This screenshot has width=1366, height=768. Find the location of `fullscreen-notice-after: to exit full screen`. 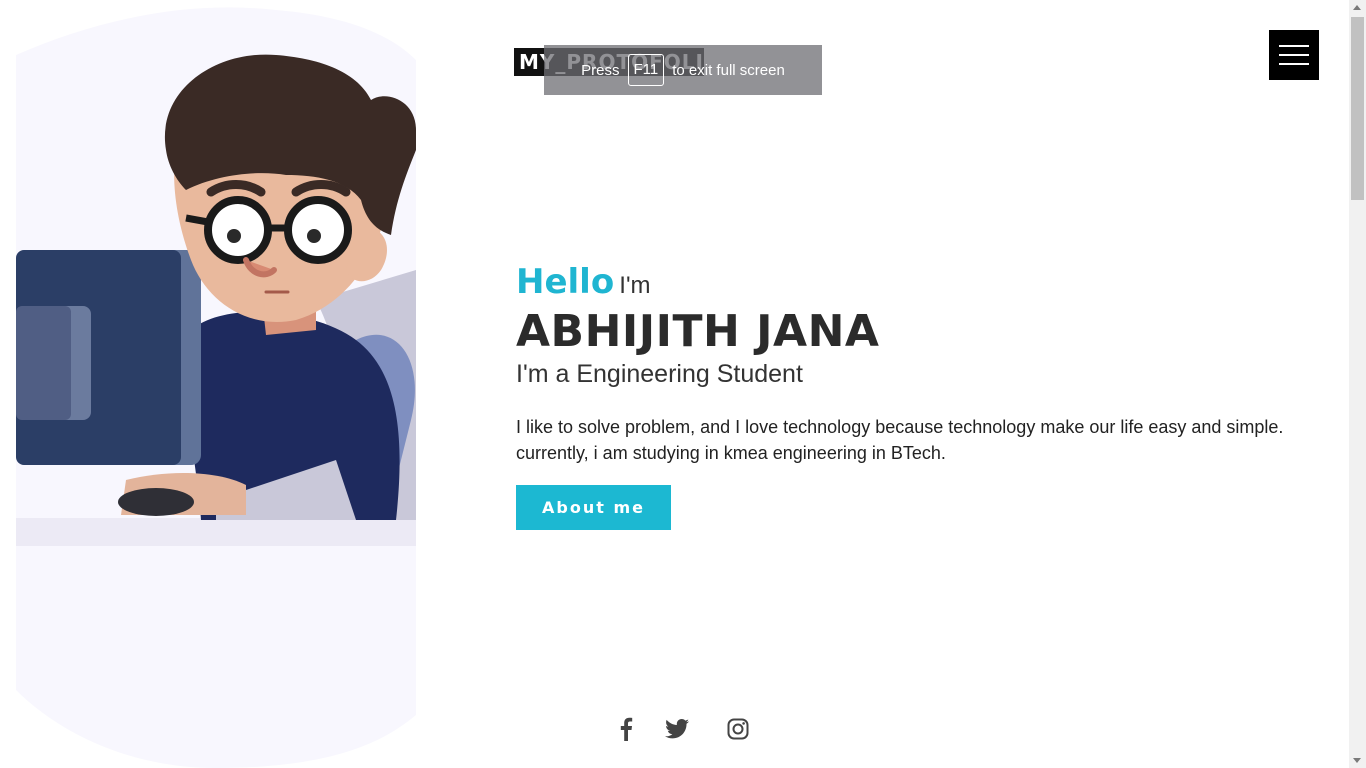

fullscreen-notice-after: to exit full screen is located at coordinates (728, 70).